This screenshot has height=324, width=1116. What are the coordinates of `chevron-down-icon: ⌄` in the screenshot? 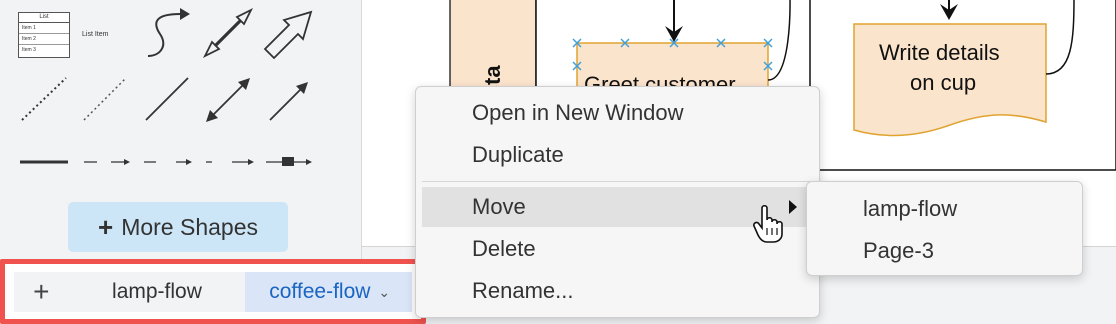 It's located at (384, 292).